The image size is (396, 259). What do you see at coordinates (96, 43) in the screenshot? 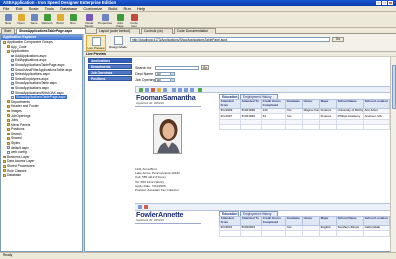
I see `live-preview-button: Live Preview` at bounding box center [96, 43].